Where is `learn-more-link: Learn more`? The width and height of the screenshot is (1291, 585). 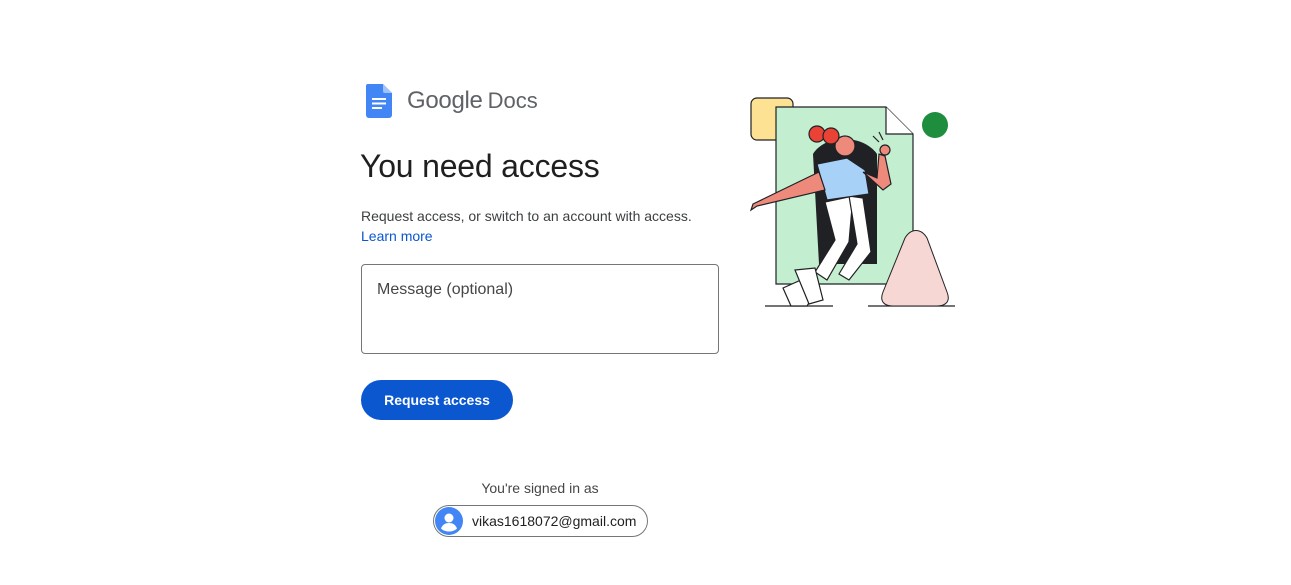
learn-more-link: Learn more is located at coordinates (397, 236).